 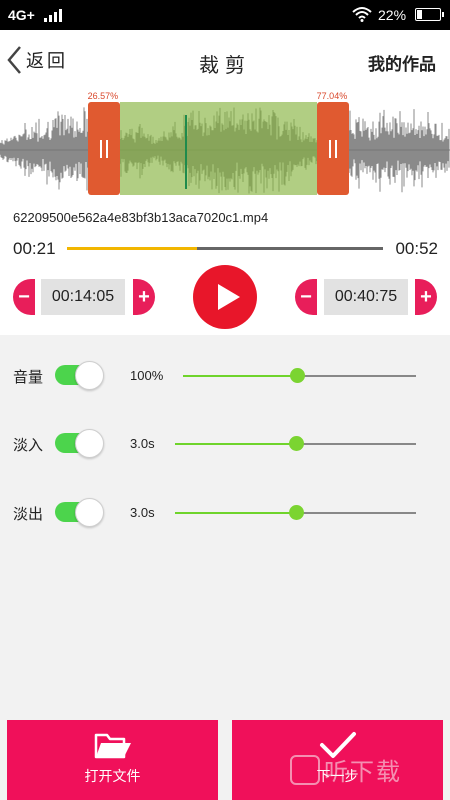 I want to click on playback-progress-fill, so click(x=132, y=248).